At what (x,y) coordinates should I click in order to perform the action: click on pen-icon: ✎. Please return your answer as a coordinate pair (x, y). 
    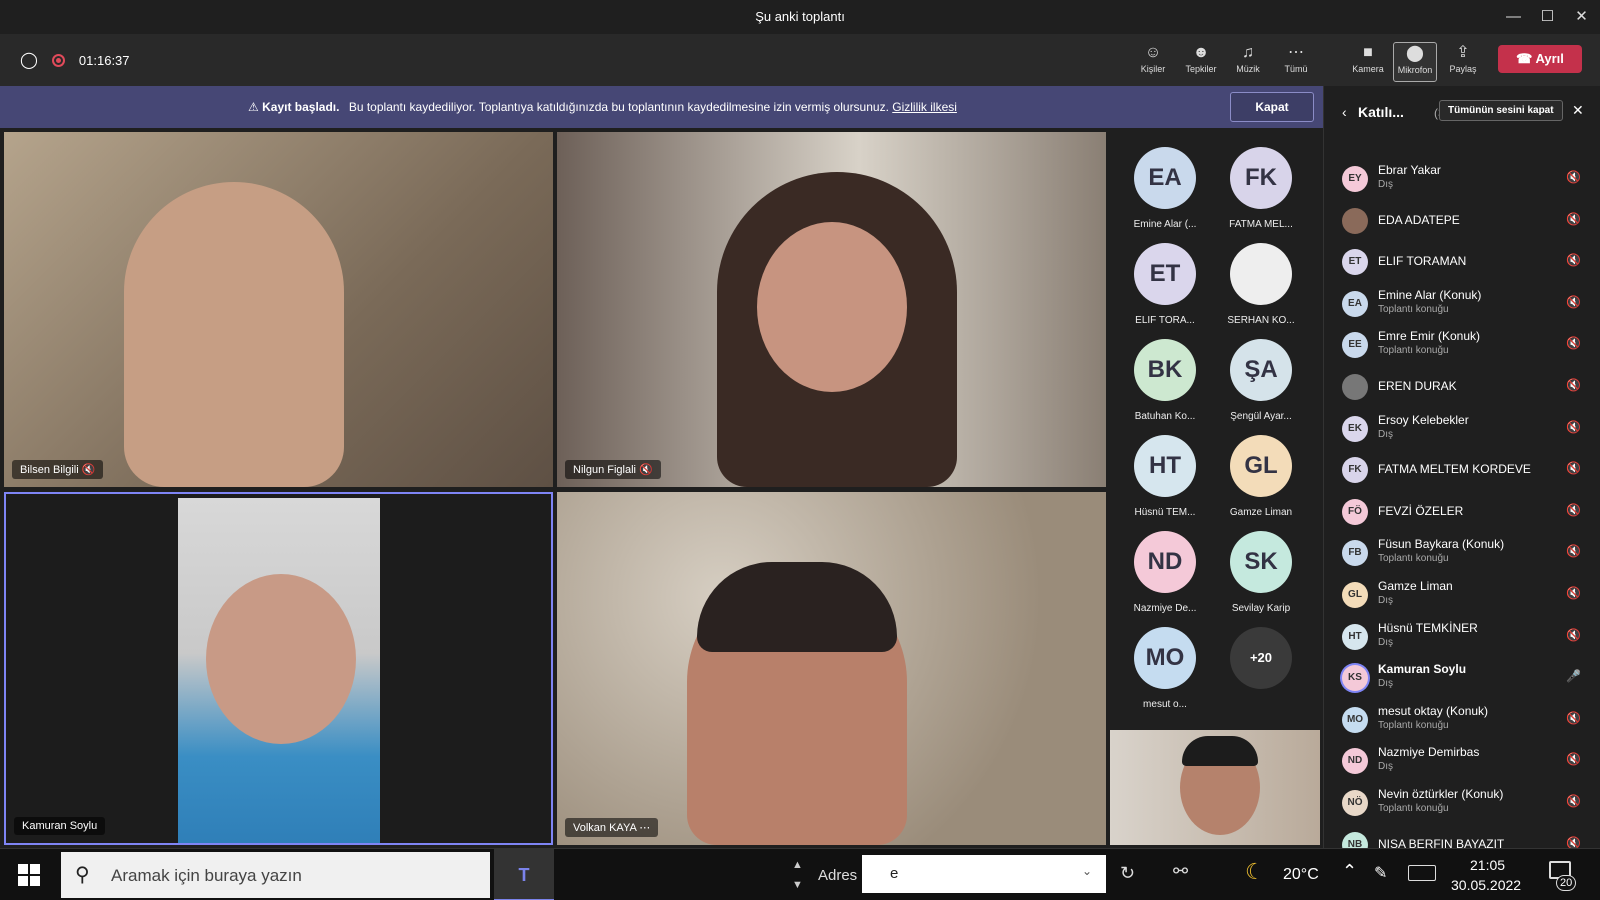
    Looking at the image, I should click on (1380, 873).